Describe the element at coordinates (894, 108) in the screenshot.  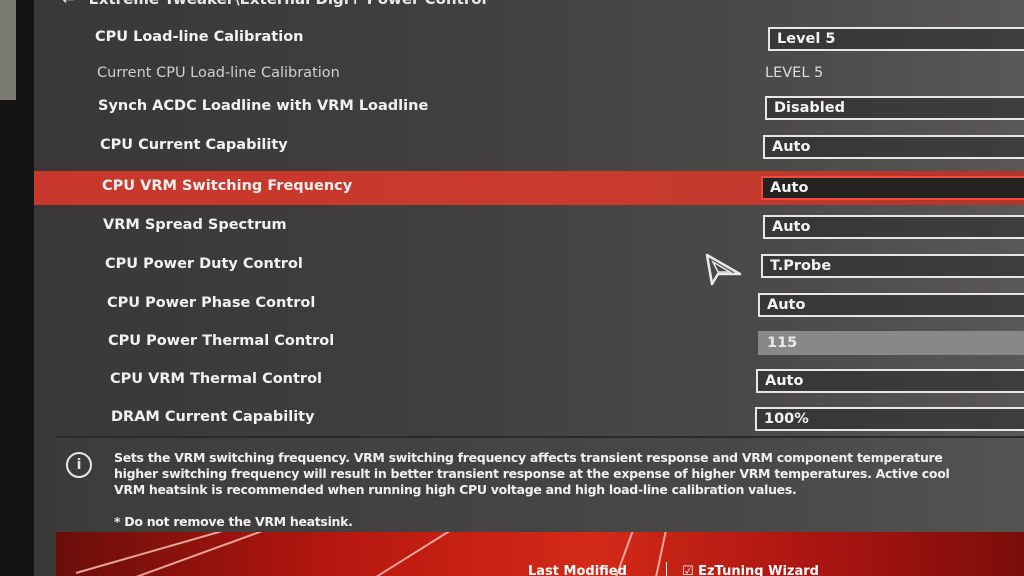
I see `setting-dropdown: Disabled` at that location.